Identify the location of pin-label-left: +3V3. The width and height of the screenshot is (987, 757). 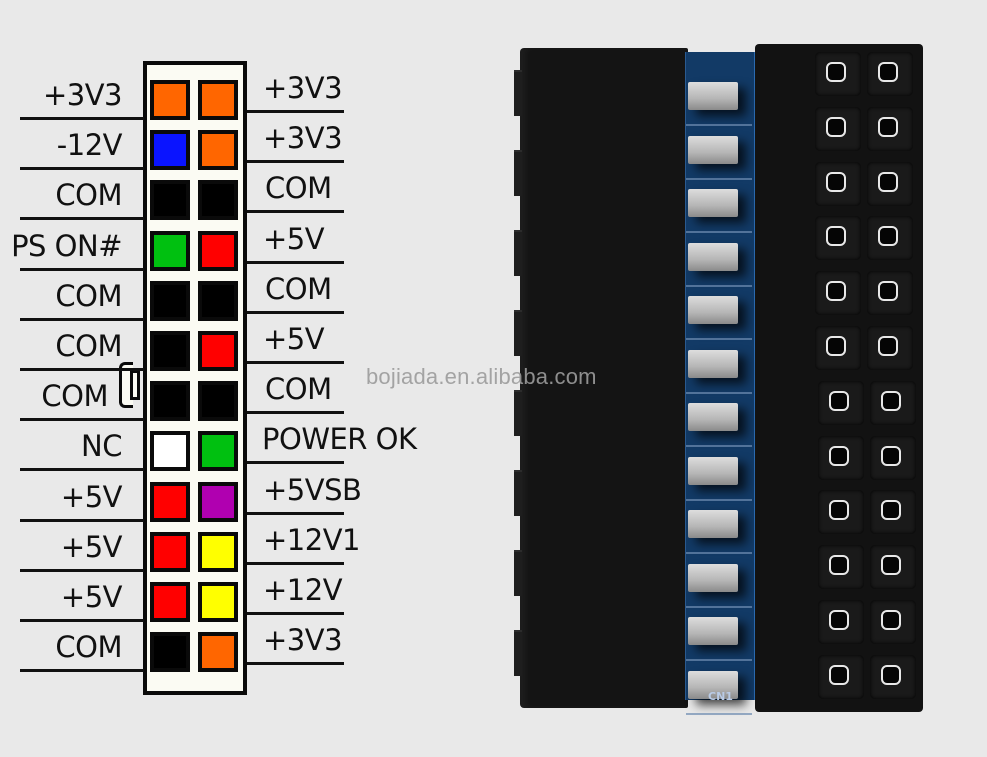
(82, 95).